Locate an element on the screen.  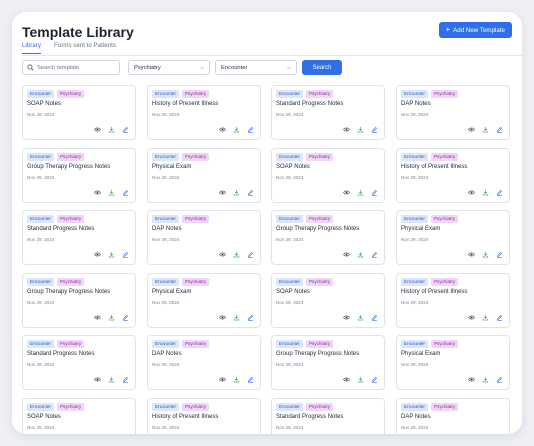
specialty-select: Psychiatry ⌵ is located at coordinates (169, 67).